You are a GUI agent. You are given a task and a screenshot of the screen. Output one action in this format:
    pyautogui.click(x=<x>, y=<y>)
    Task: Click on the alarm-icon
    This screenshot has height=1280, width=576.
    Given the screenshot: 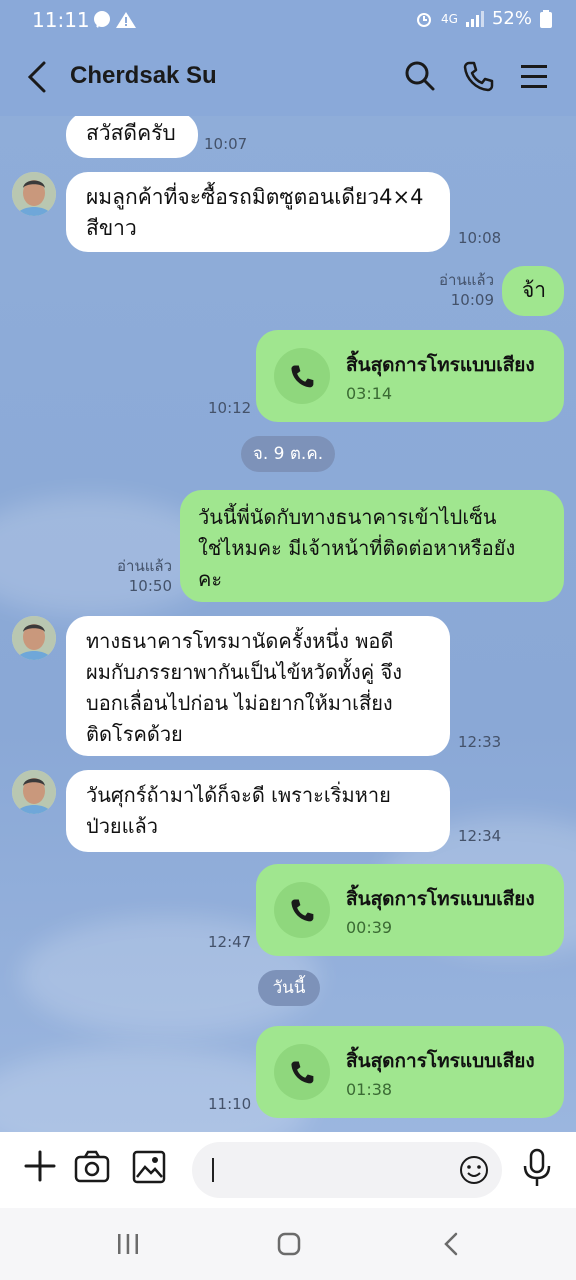 What is the action you would take?
    pyautogui.click(x=424, y=19)
    